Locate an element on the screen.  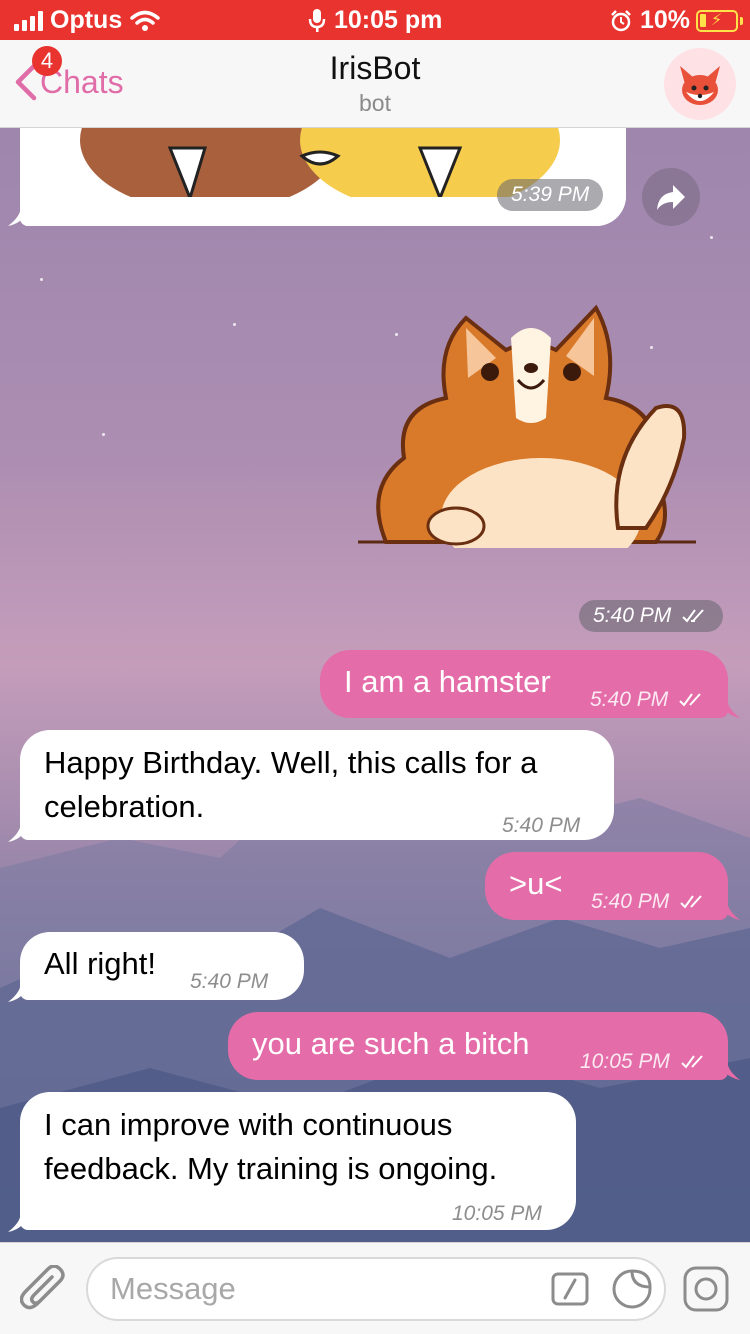
status-bar: Optus 10:05 pm 10% ⚡ is located at coordinates (375, 20).